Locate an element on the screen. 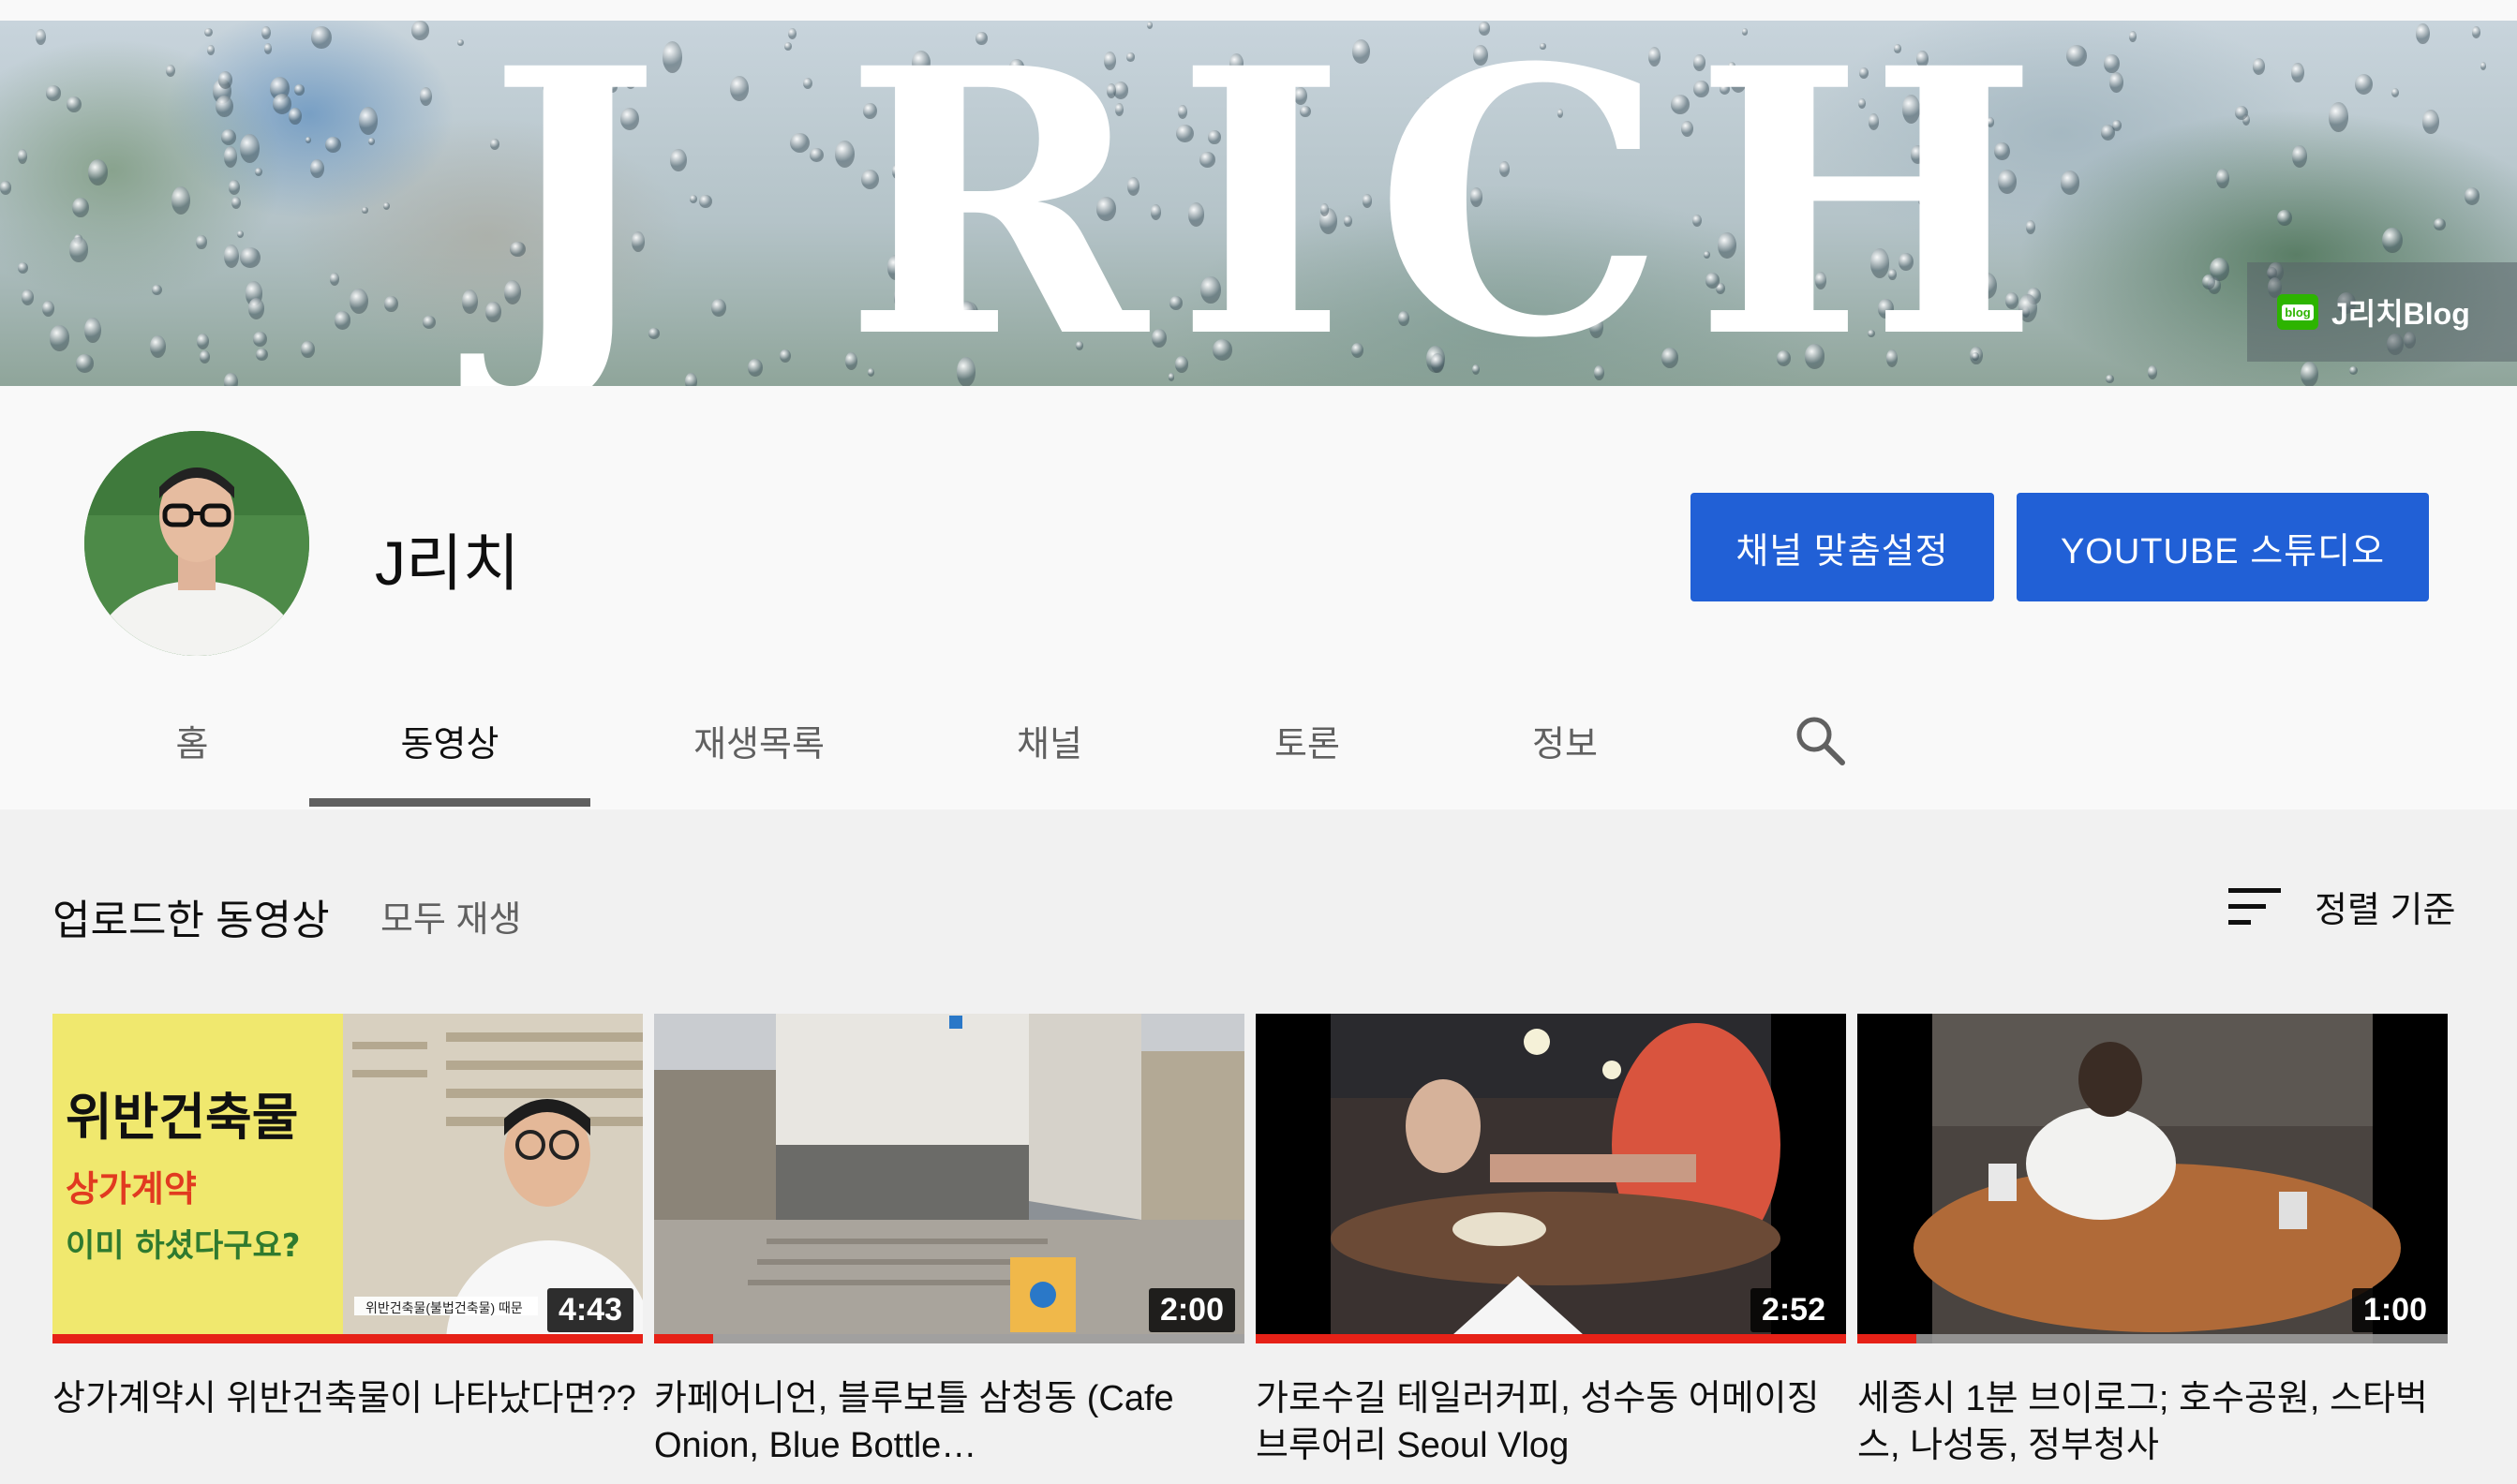 The height and width of the screenshot is (1484, 2517). play-all-link: 모두 재생 is located at coordinates (450, 916).